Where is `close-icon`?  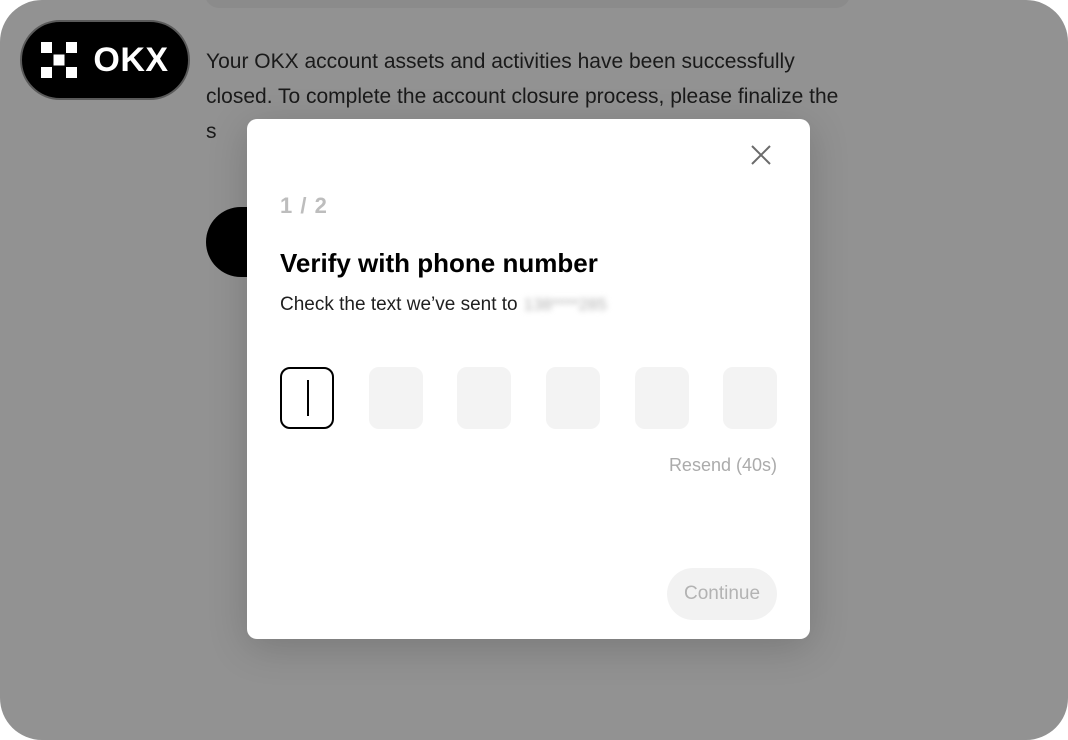
close-icon is located at coordinates (761, 155).